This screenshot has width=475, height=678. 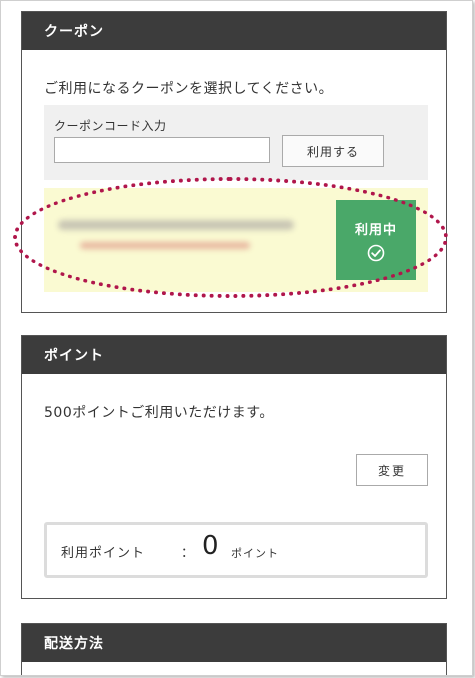 What do you see at coordinates (234, 355) in the screenshot?
I see `points-section-header: ポイント` at bounding box center [234, 355].